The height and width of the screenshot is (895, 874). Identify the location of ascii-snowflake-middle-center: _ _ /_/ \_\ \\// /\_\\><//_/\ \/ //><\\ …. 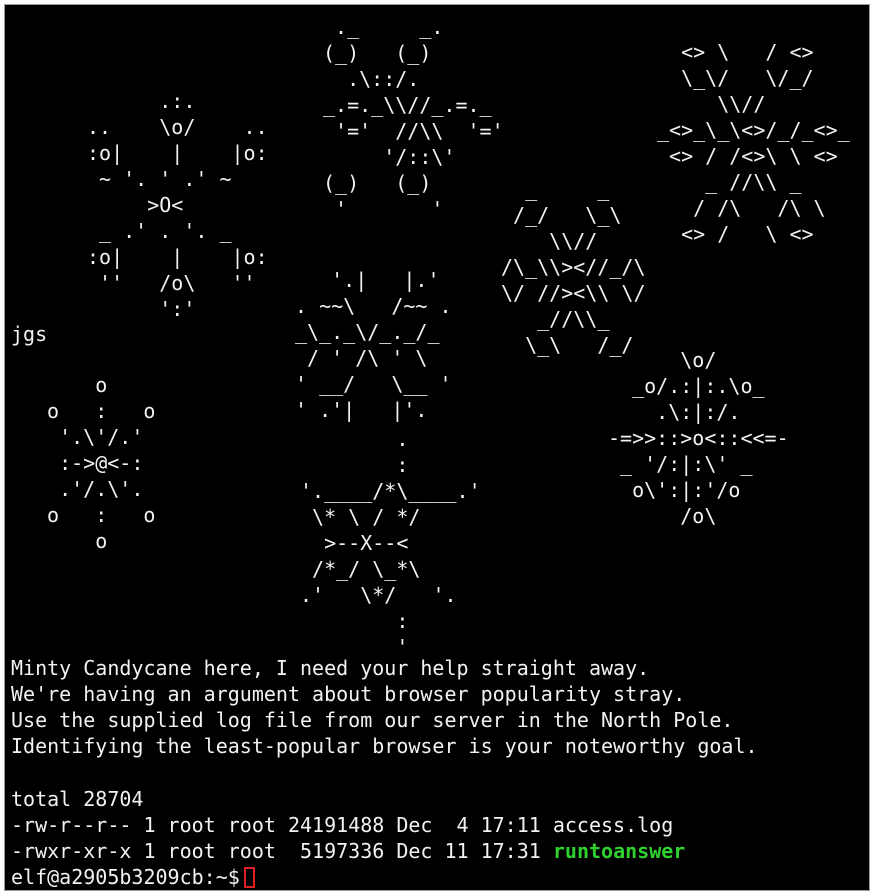
(573, 267).